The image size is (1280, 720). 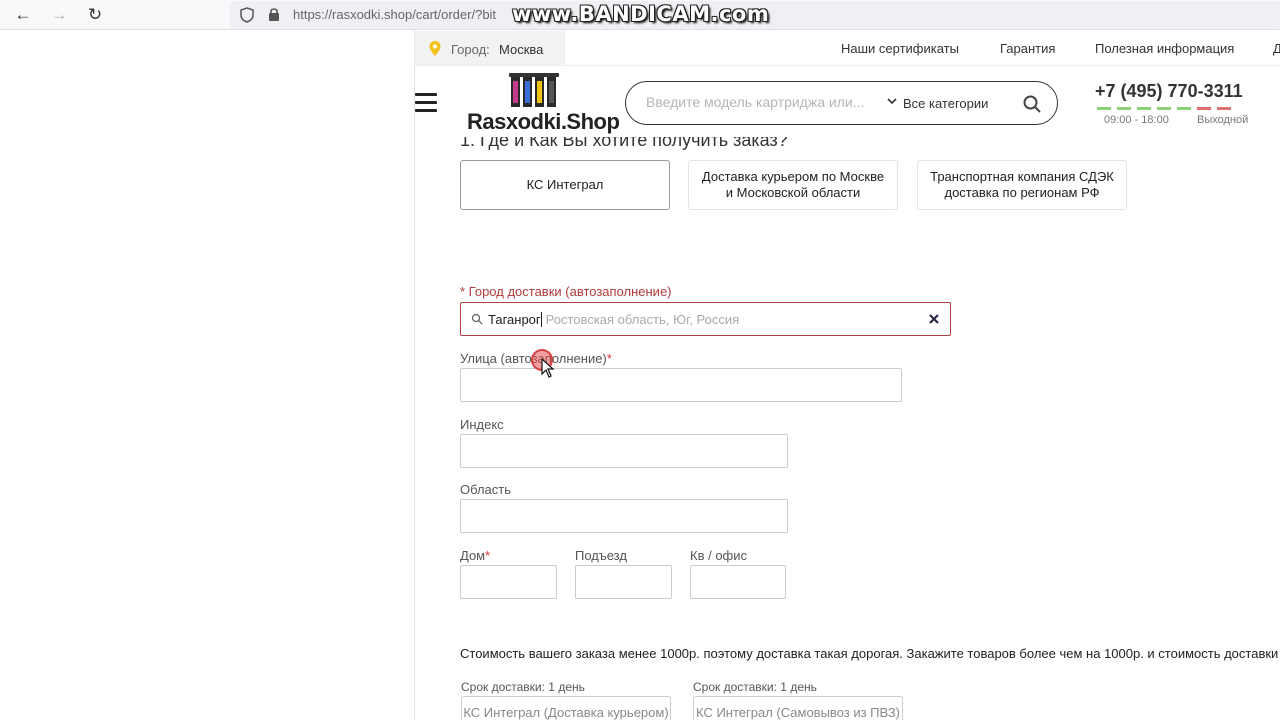 What do you see at coordinates (1172, 109) in the screenshot?
I see `working-days-bars` at bounding box center [1172, 109].